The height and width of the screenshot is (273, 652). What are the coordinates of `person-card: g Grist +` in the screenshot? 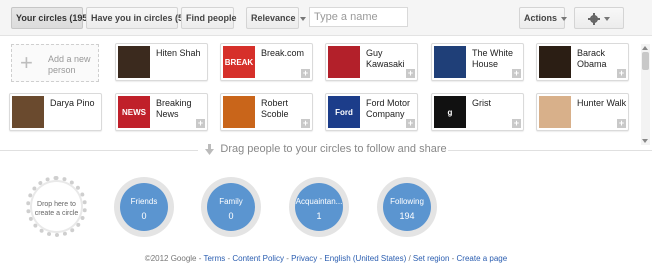 It's located at (477, 112).